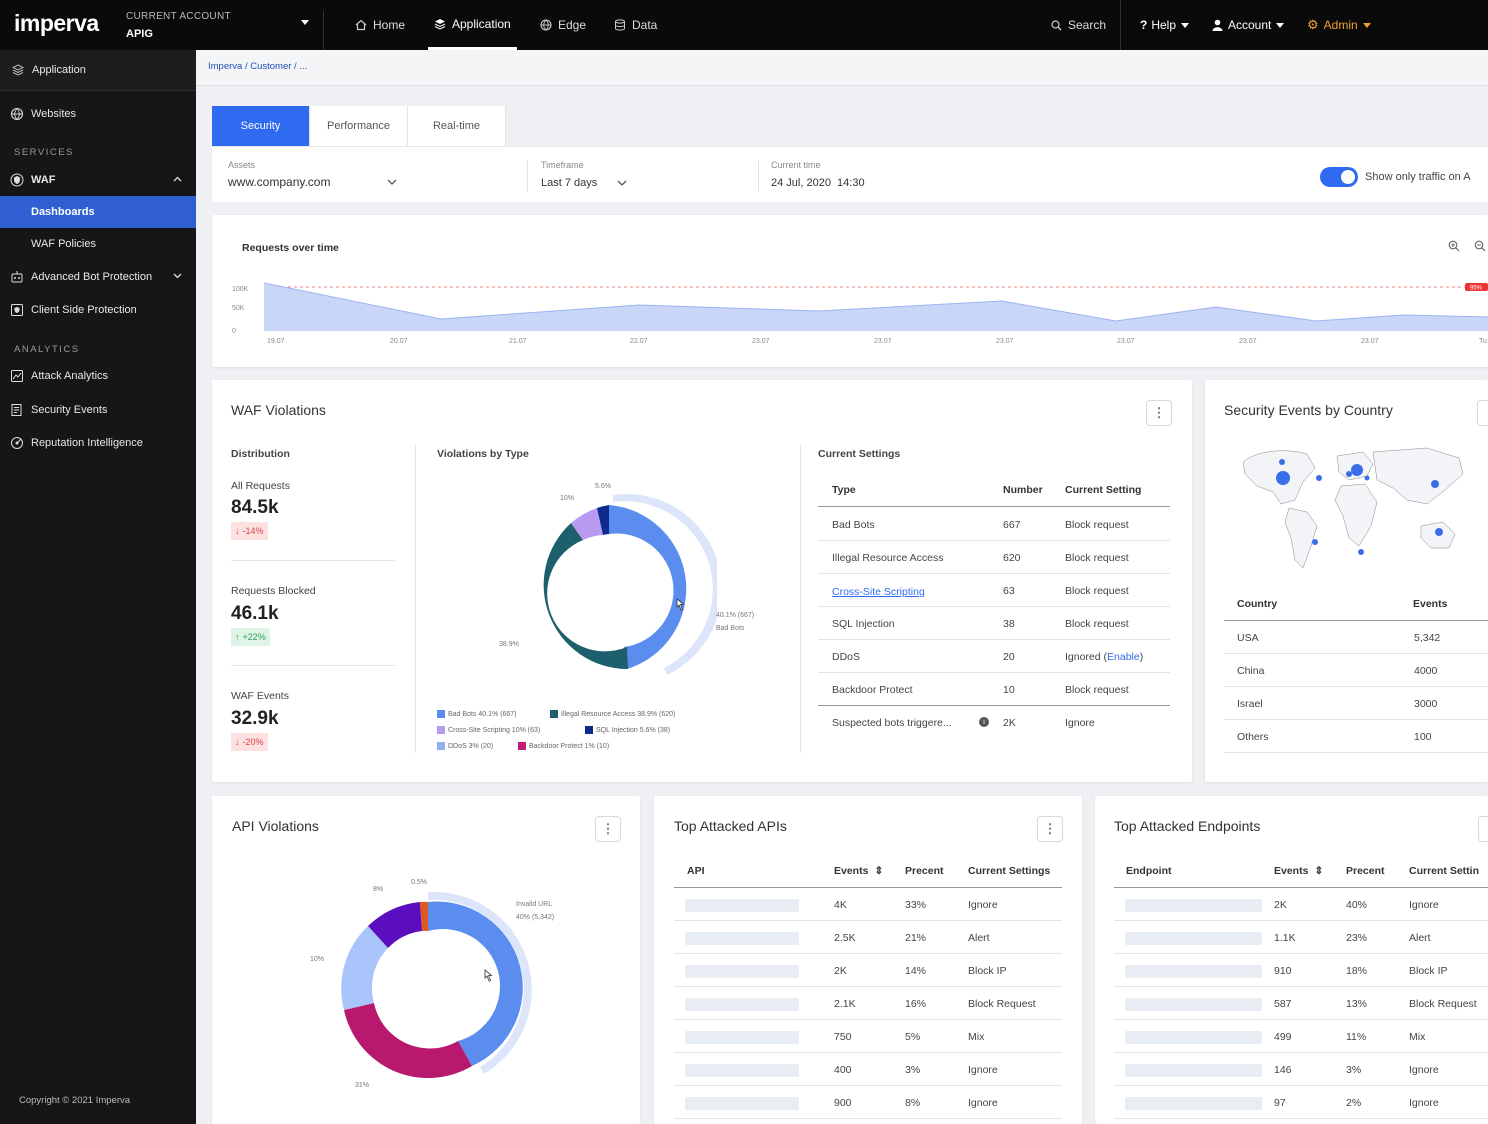 This screenshot has height=1124, width=1488. Describe the element at coordinates (98, 244) in the screenshot. I see `sidebar-item-waf-policies: WAF Policies` at that location.